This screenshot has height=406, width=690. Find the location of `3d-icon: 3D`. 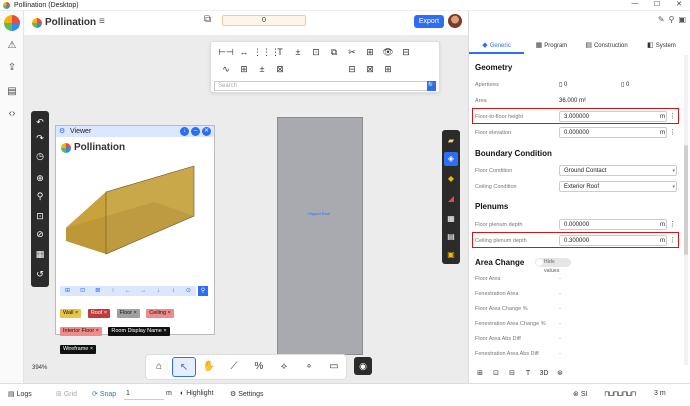

3d-icon: 3D is located at coordinates (544, 373).